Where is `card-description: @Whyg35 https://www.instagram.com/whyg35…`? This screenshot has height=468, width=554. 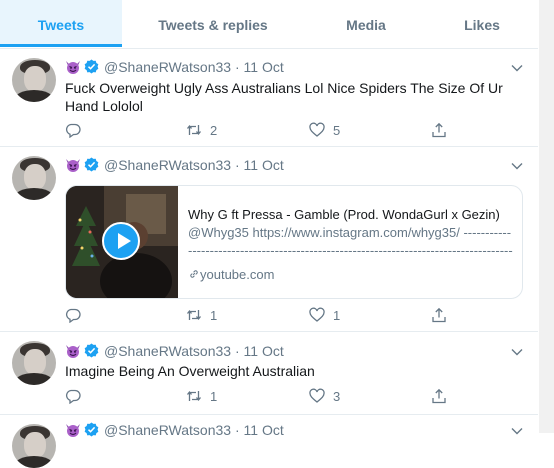 card-description: @Whyg35 https://www.instagram.com/whyg35… is located at coordinates (350, 241).